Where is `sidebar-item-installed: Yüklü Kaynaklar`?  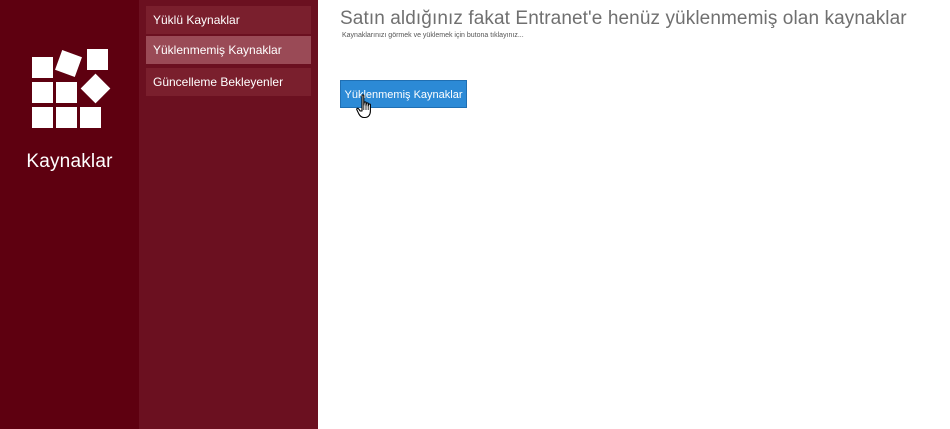 sidebar-item-installed: Yüklü Kaynaklar is located at coordinates (228, 20).